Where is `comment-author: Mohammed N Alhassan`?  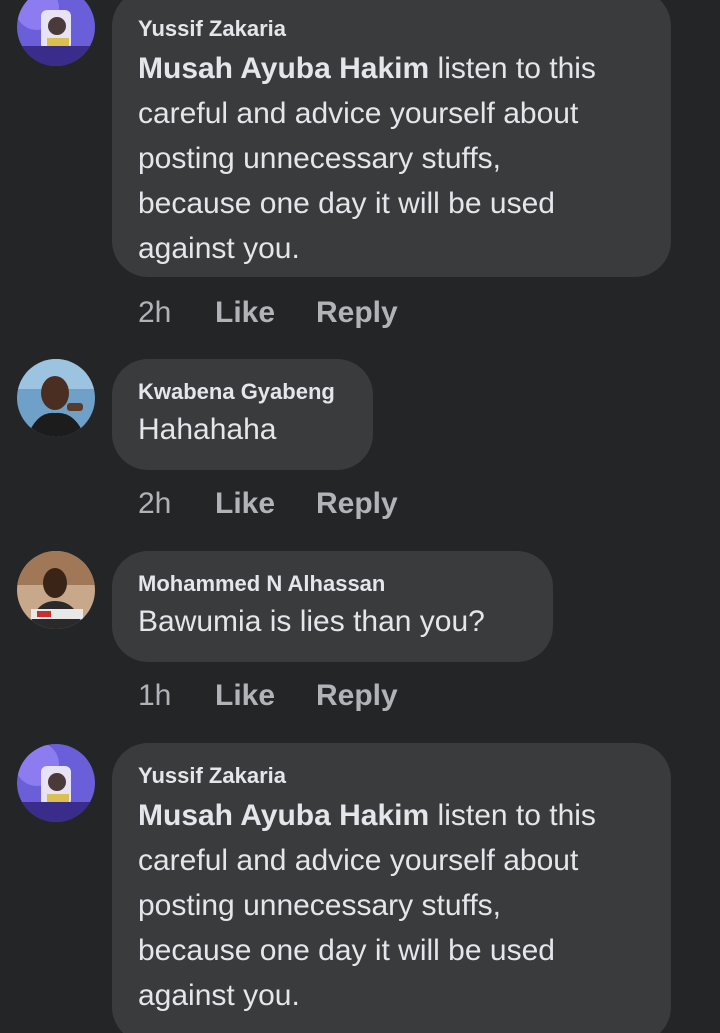
comment-author: Mohammed N Alhassan is located at coordinates (332, 584).